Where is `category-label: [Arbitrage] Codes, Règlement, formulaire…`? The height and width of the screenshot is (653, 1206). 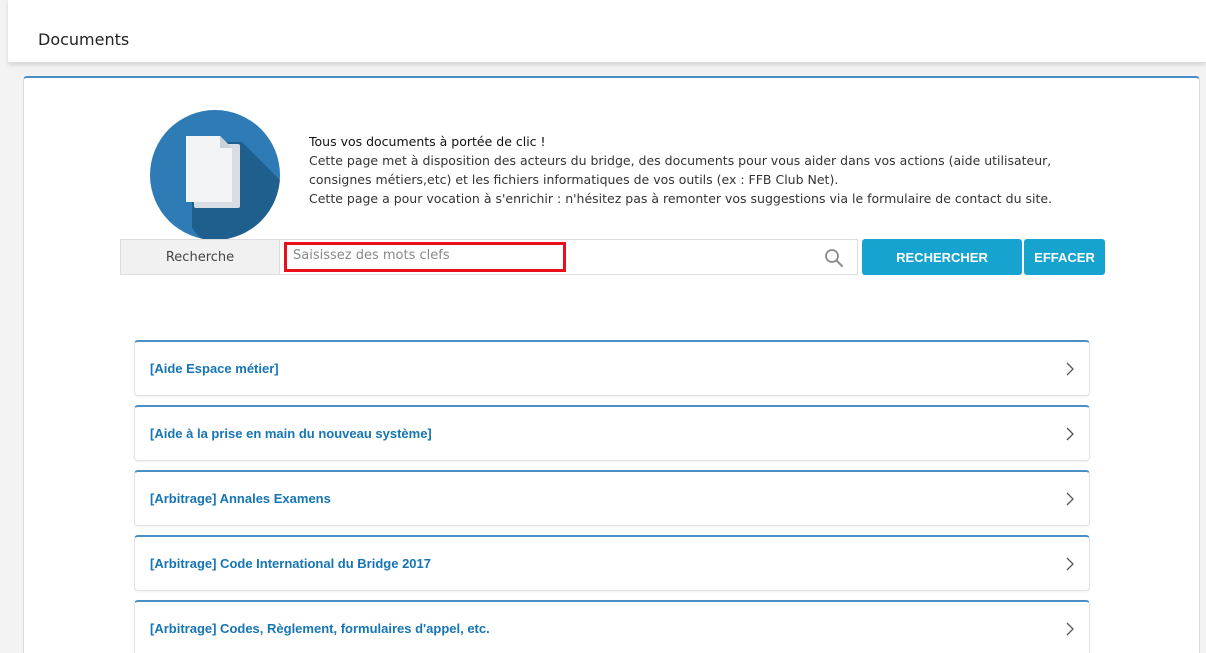 category-label: [Arbitrage] Codes, Règlement, formulaire… is located at coordinates (320, 628).